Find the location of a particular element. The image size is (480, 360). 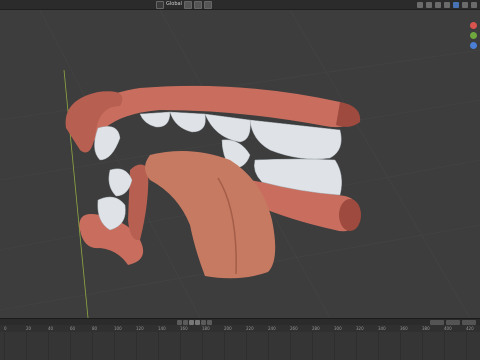

y-axis-icon is located at coordinates (473, 35).